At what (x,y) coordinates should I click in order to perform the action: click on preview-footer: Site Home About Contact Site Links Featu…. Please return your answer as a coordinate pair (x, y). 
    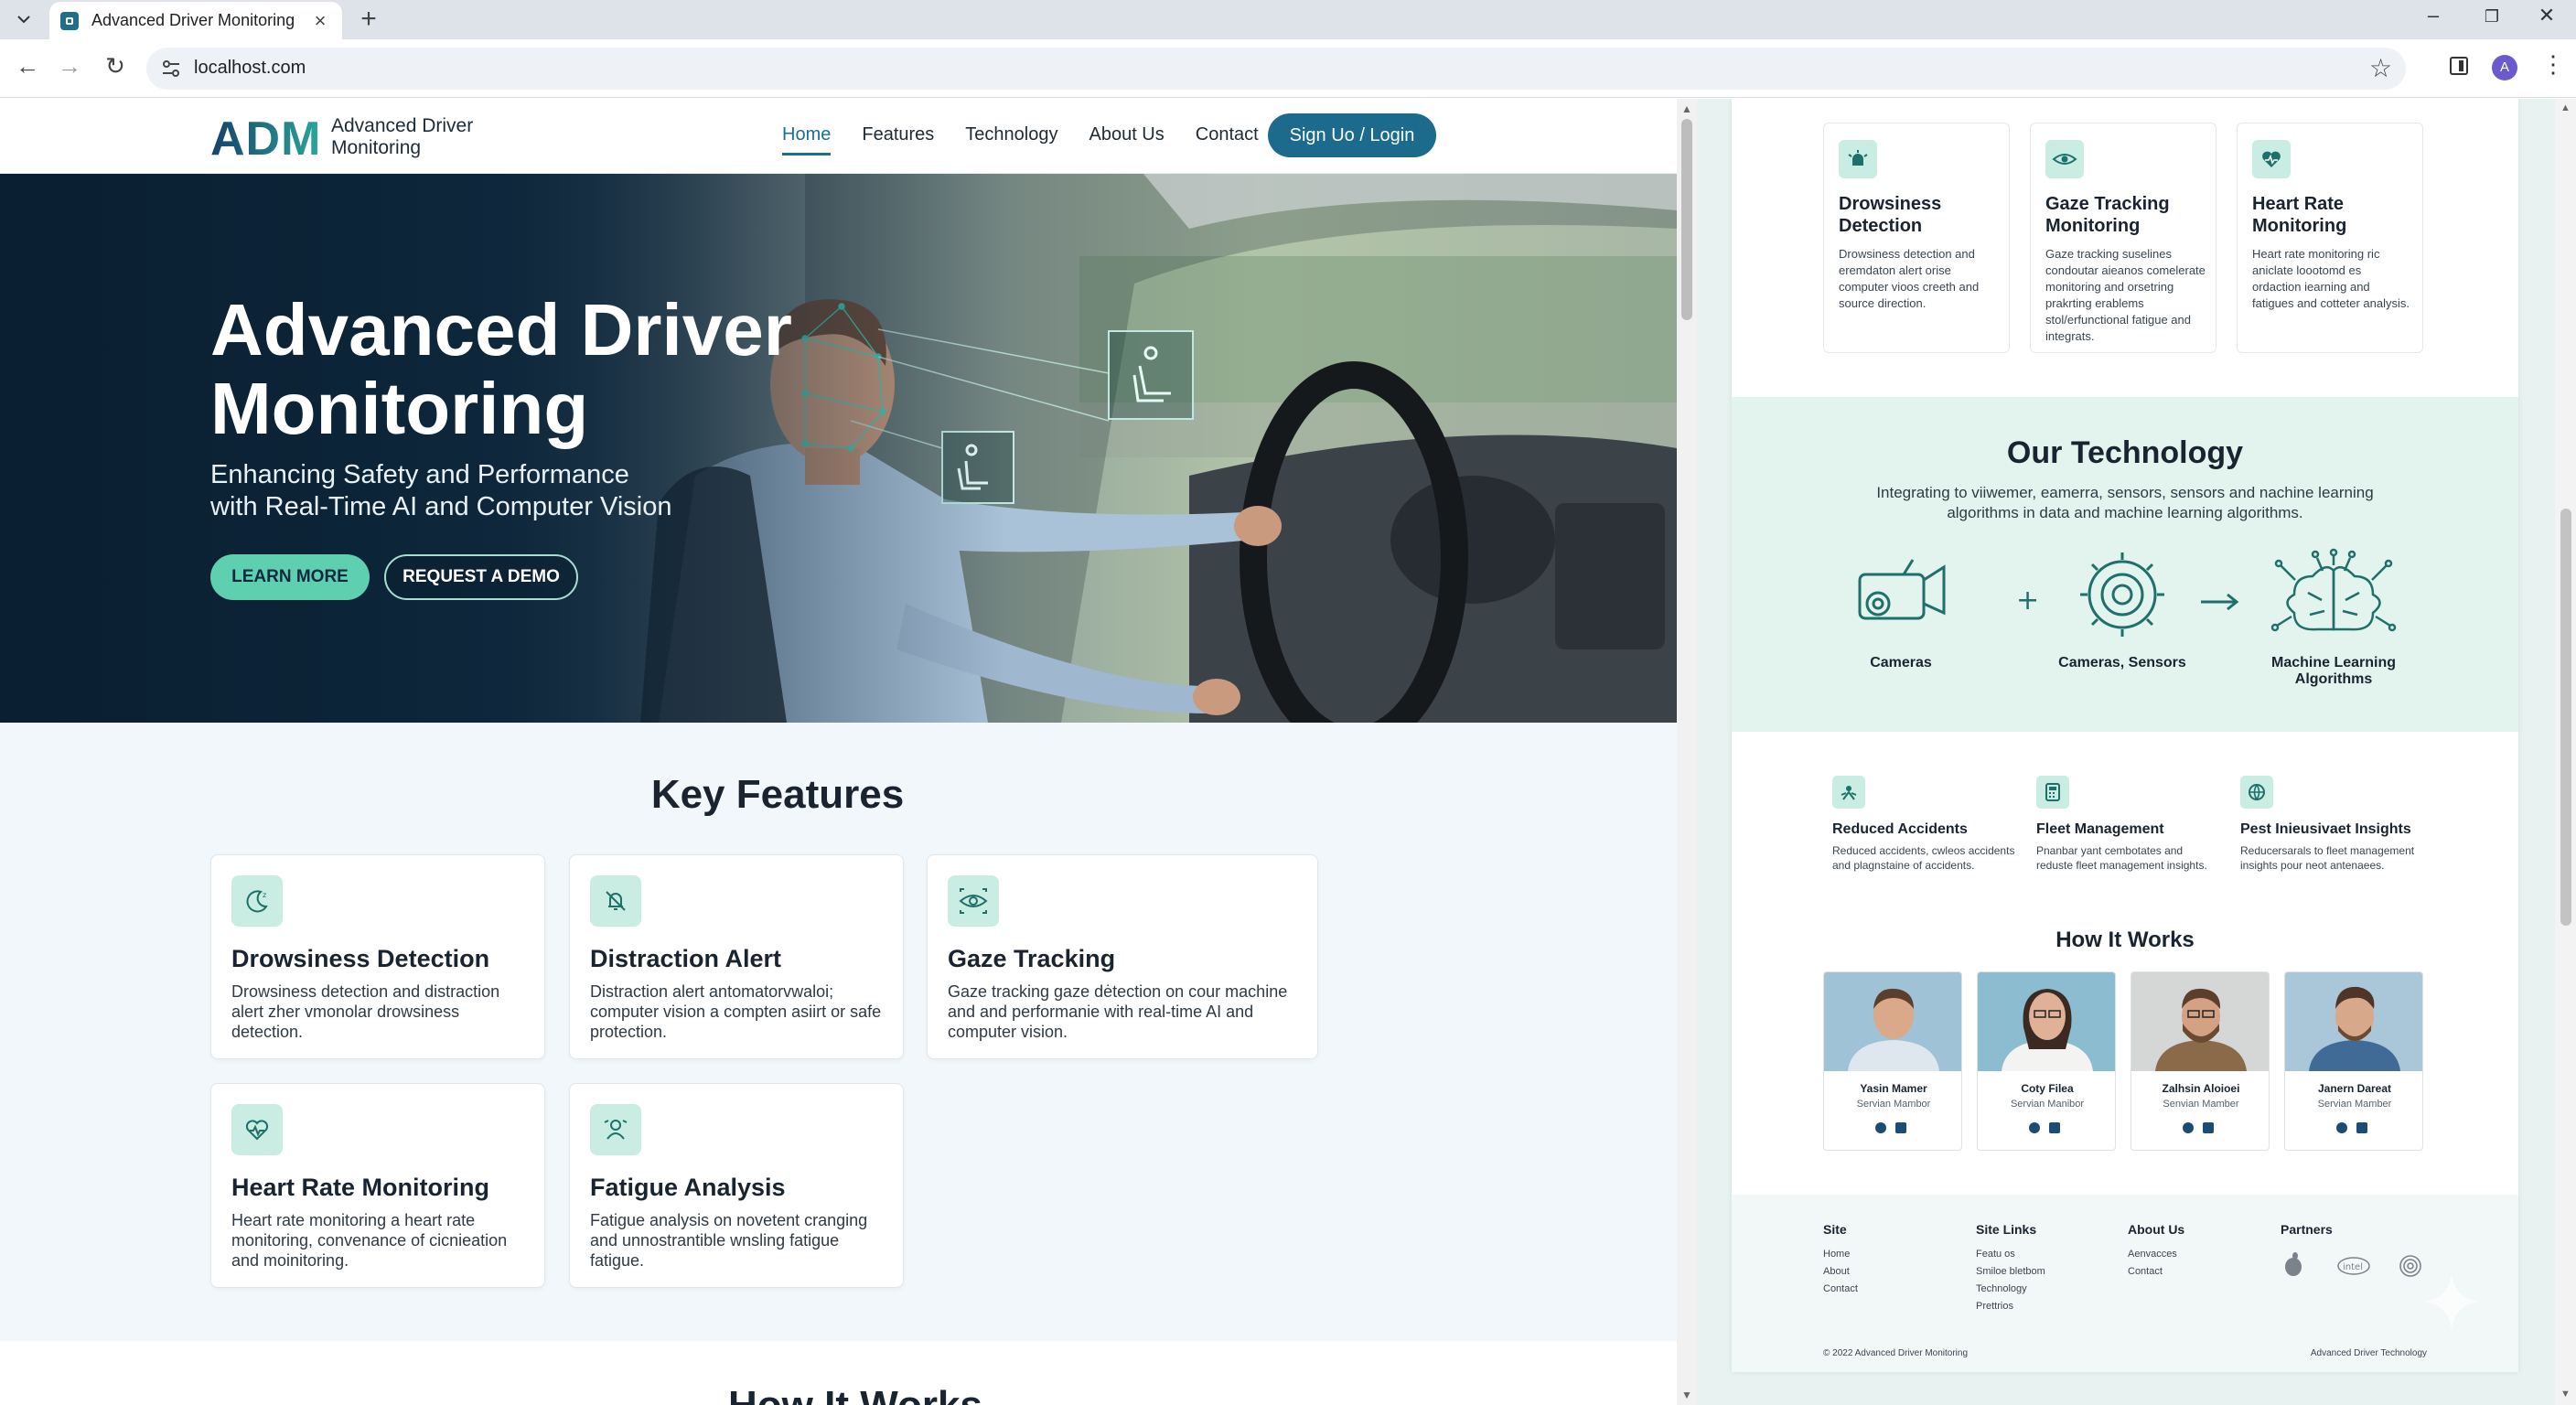
    Looking at the image, I should click on (2125, 1283).